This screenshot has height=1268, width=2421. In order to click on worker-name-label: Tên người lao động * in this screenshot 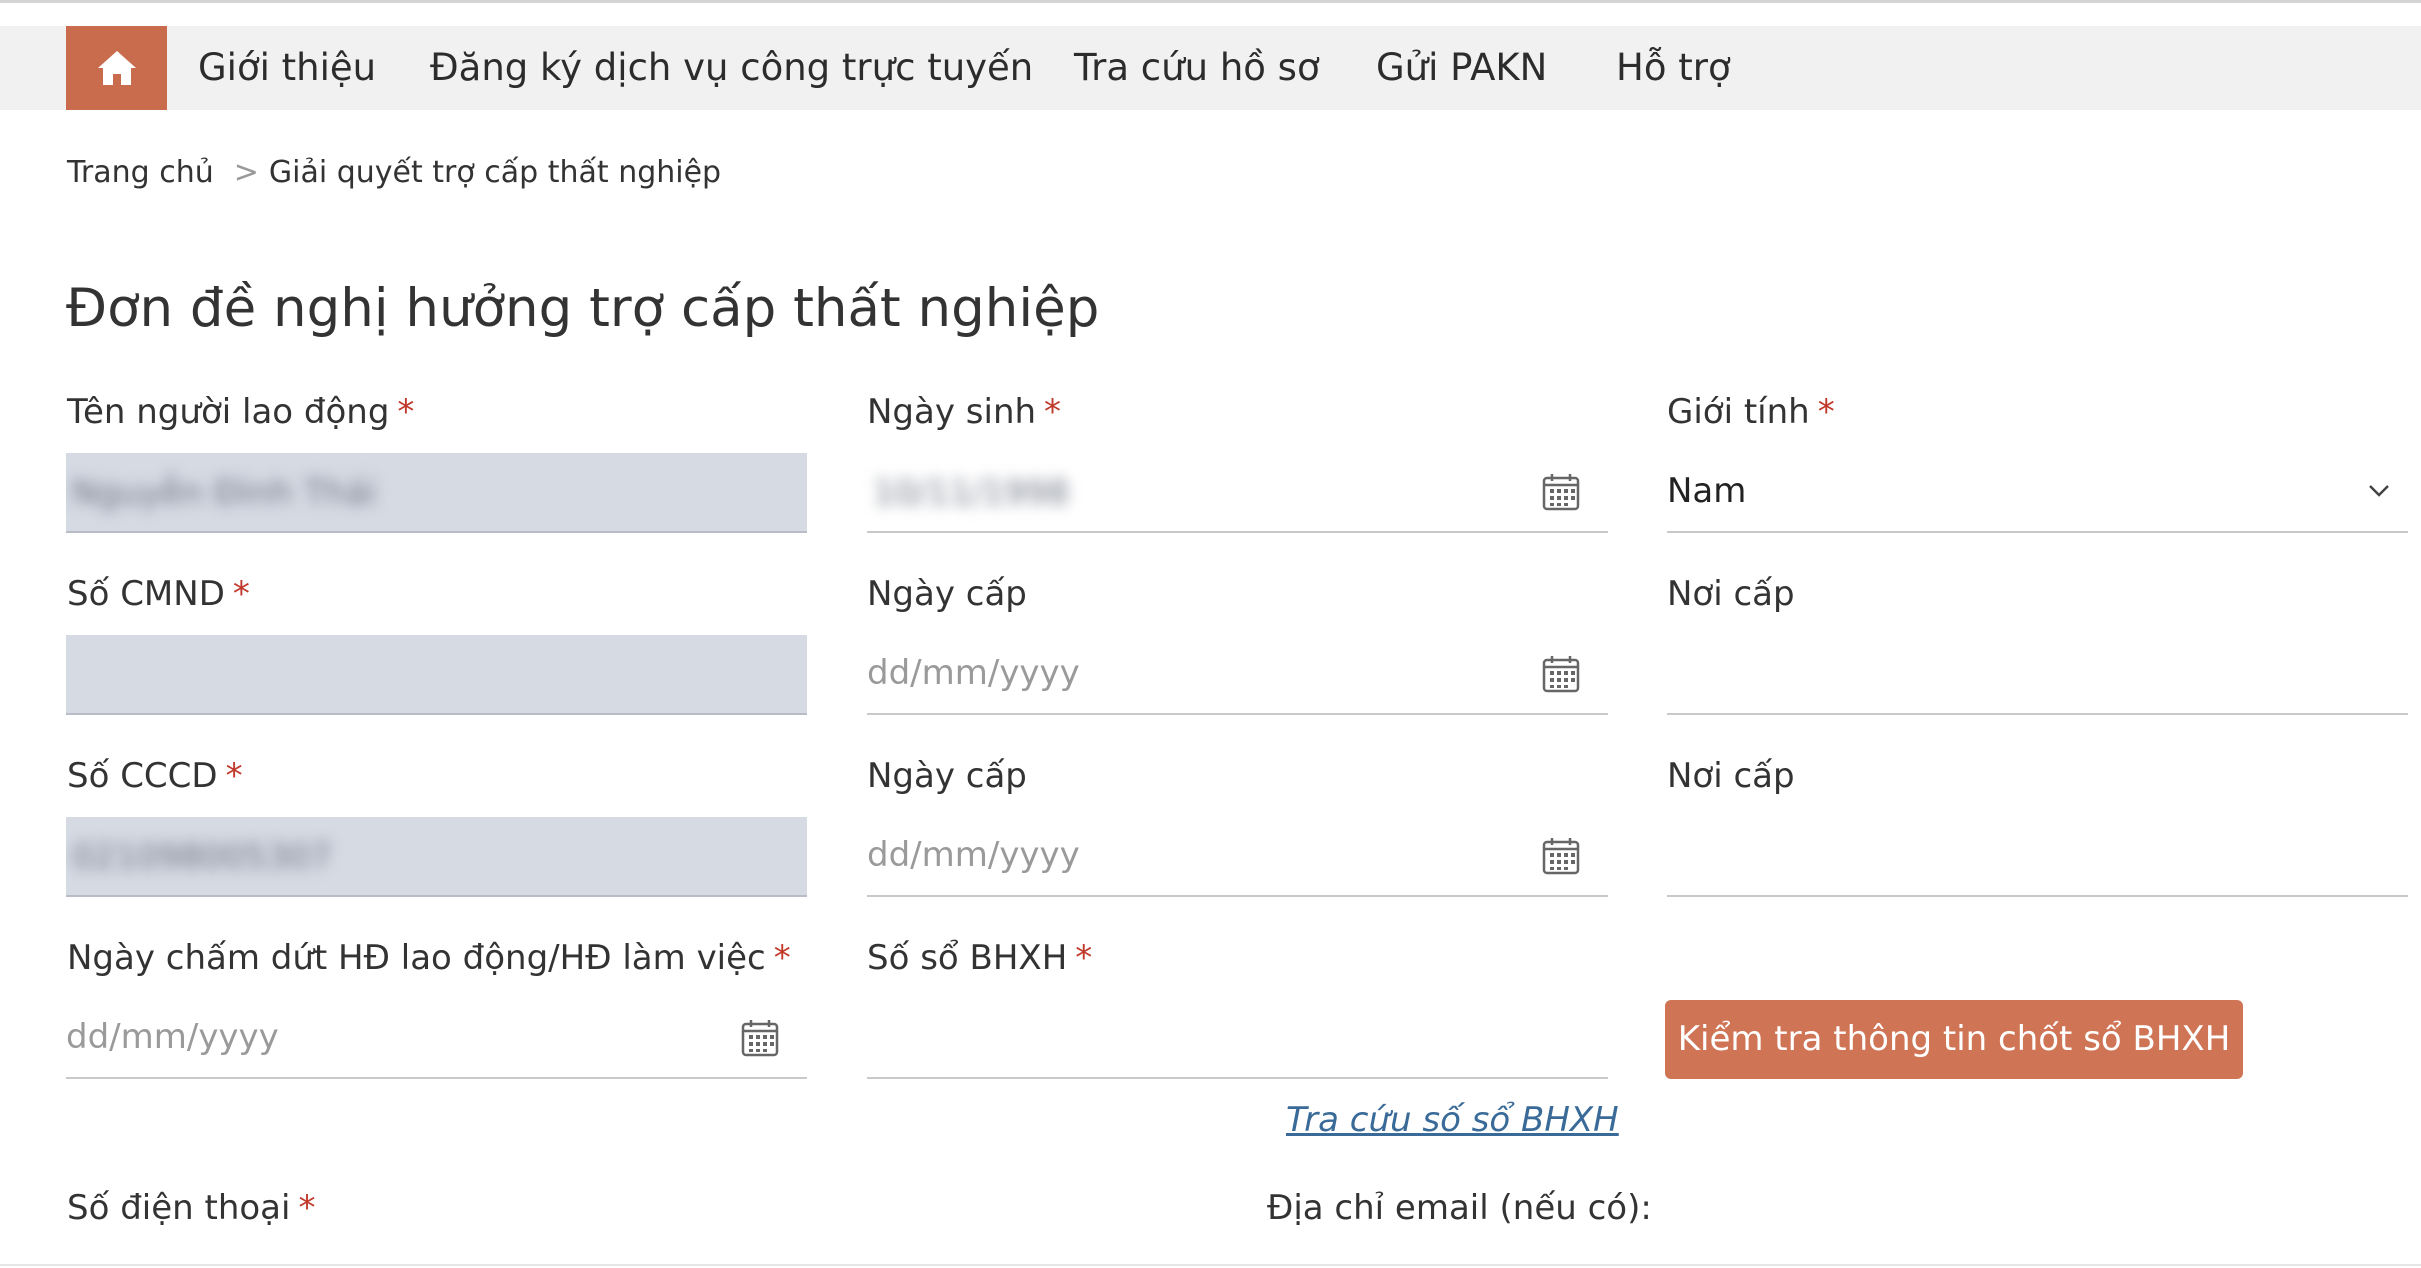, I will do `click(241, 412)`.